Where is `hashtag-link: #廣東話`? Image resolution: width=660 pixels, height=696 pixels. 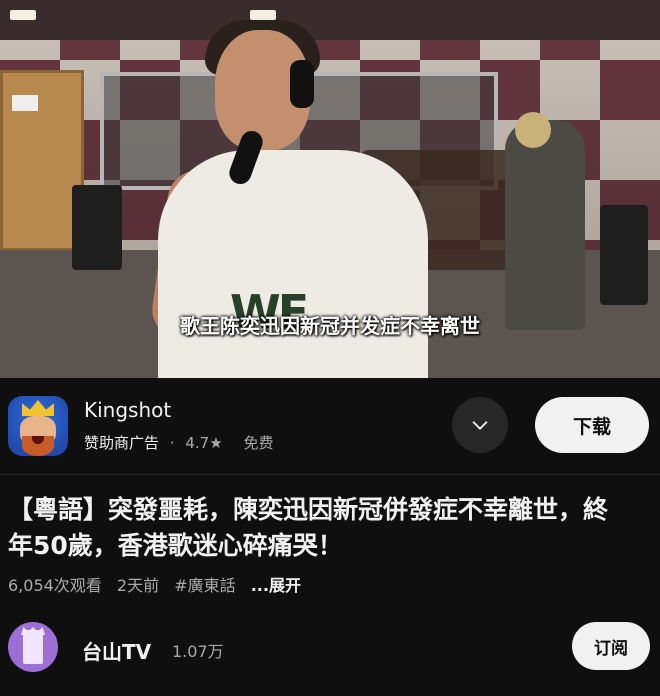
hashtag-link: #廣東話 is located at coordinates (204, 585).